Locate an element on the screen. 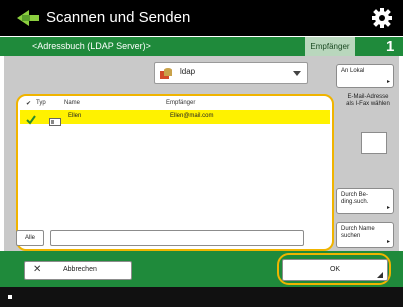 The width and height of the screenshot is (403, 307). cancel-label: Abbrechen is located at coordinates (80, 269).